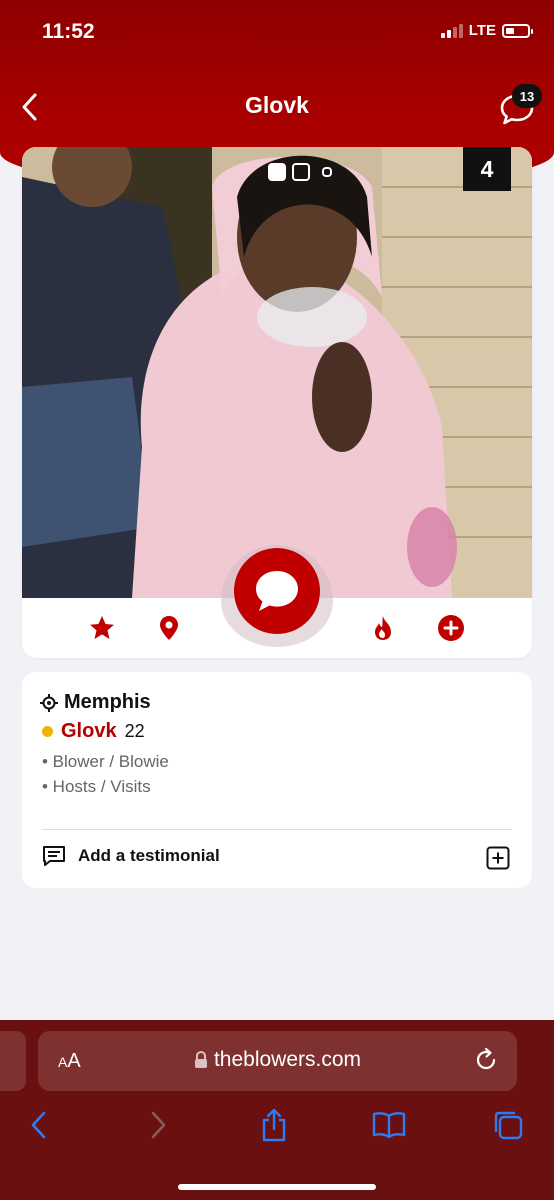 This screenshot has height=1200, width=554. I want to click on share-icon, so click(274, 1125).